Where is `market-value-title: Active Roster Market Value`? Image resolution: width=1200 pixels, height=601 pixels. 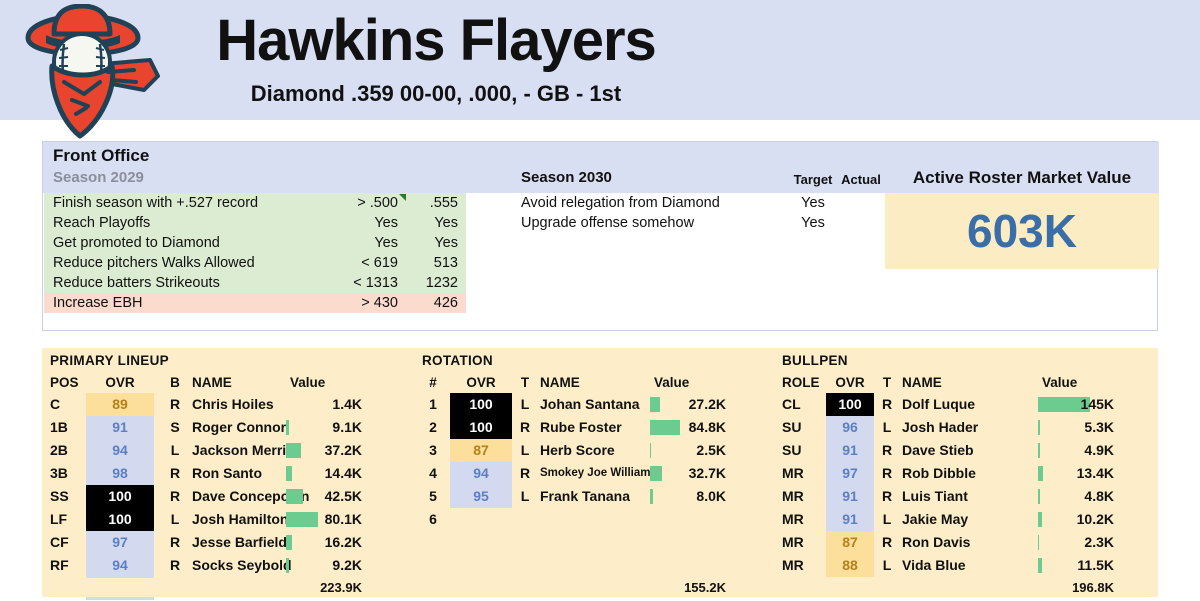
market-value-title: Active Roster Market Value is located at coordinates (1022, 177).